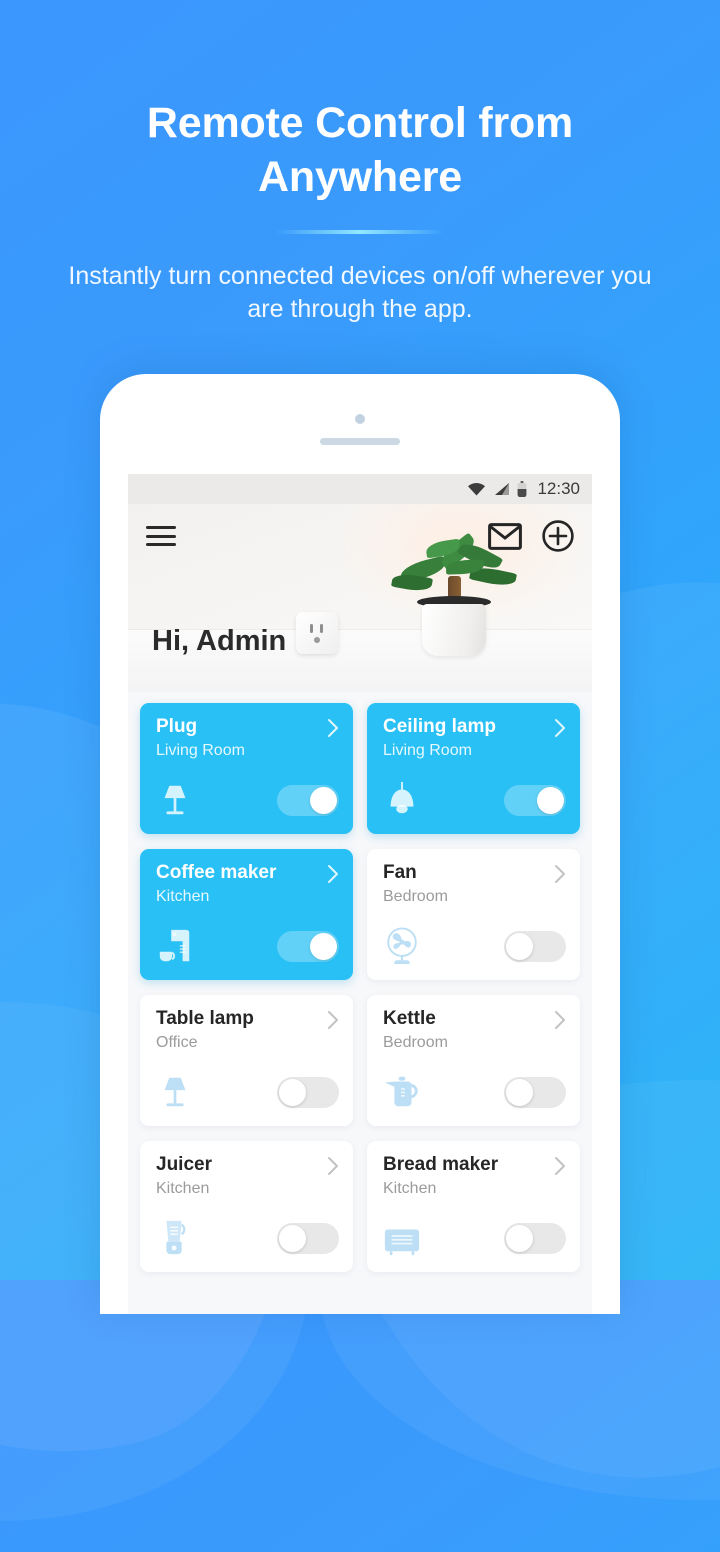 The image size is (720, 1552). Describe the element at coordinates (219, 641) in the screenshot. I see `greeting-text: Hi, Admin` at that location.